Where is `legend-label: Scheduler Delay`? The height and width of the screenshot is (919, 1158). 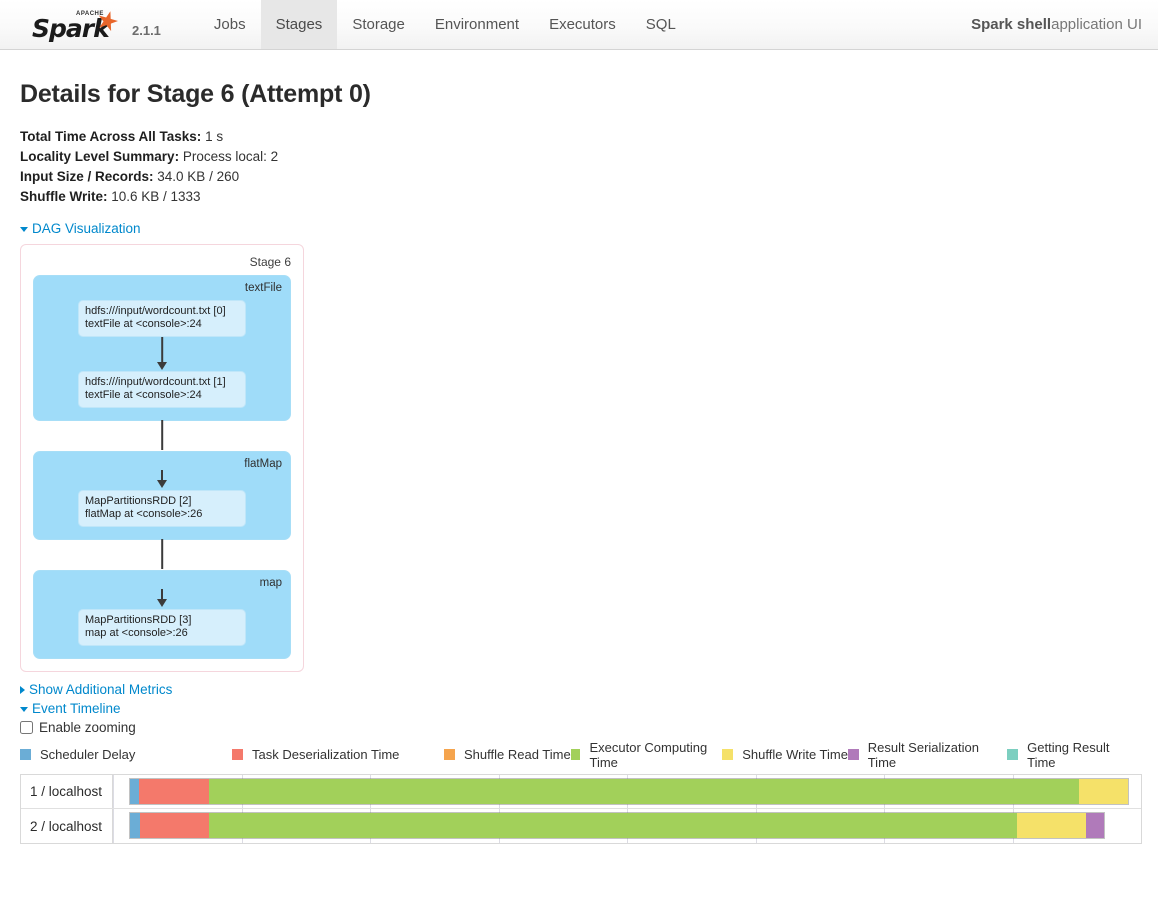 legend-label: Scheduler Delay is located at coordinates (88, 754).